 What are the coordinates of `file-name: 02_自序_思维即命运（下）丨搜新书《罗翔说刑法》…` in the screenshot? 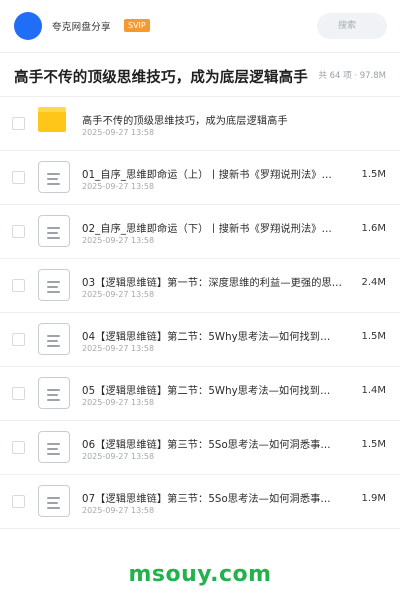 It's located at (207, 229).